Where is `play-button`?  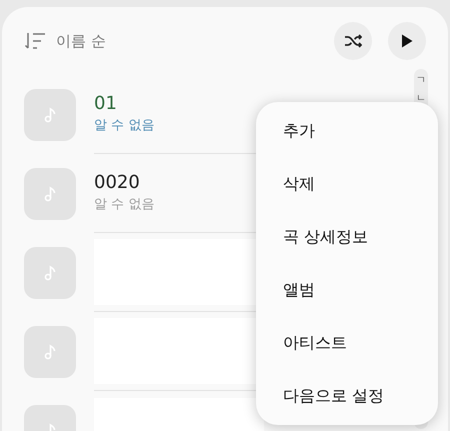 play-button is located at coordinates (407, 41).